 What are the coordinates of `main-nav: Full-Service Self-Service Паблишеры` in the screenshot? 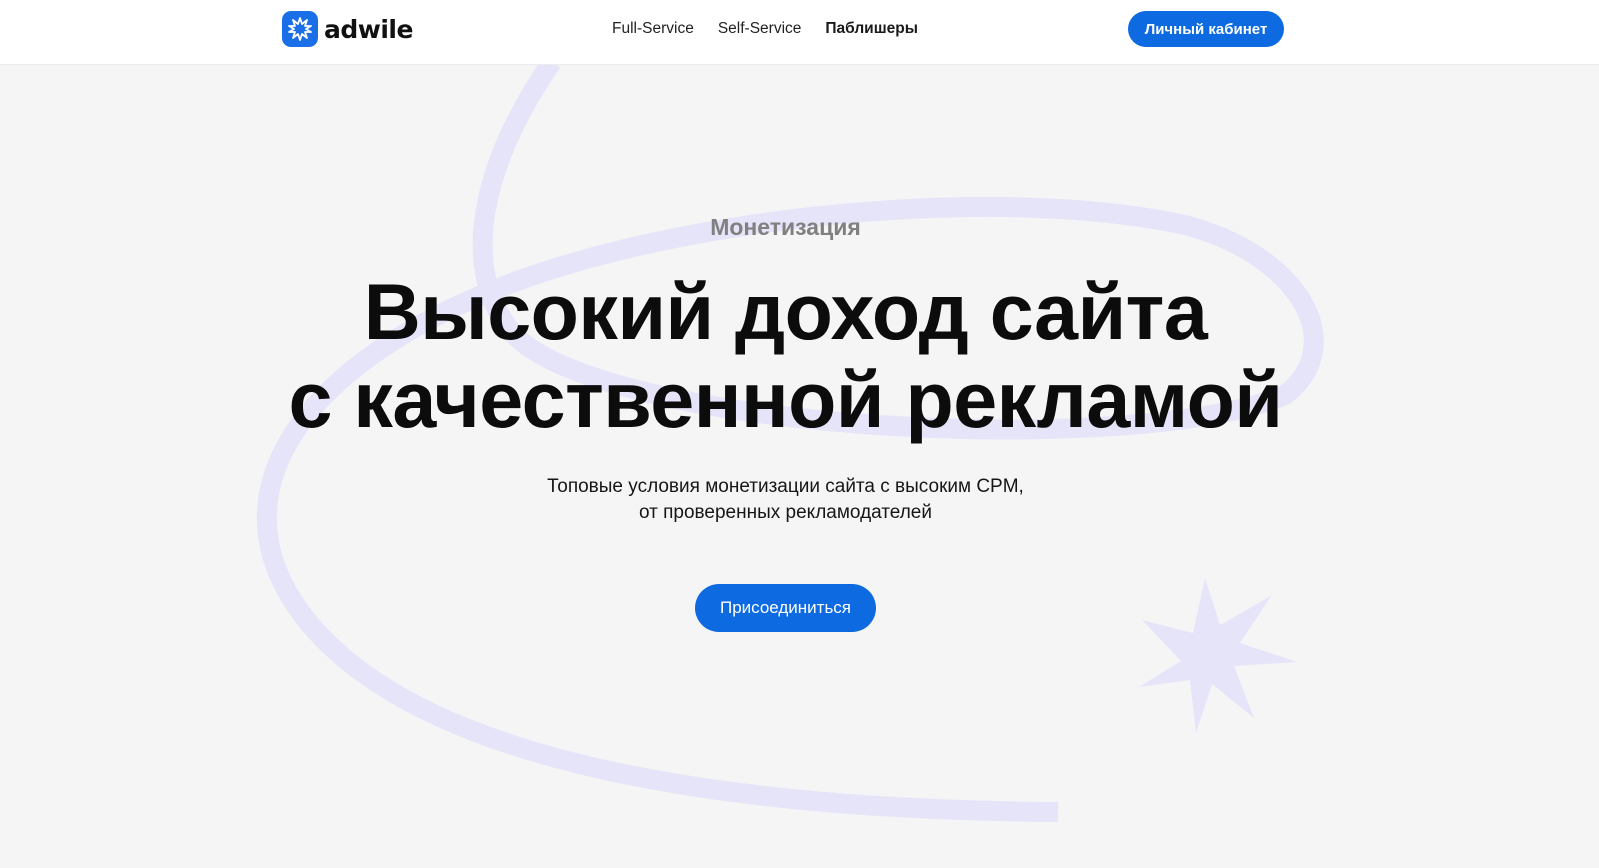 It's located at (765, 29).